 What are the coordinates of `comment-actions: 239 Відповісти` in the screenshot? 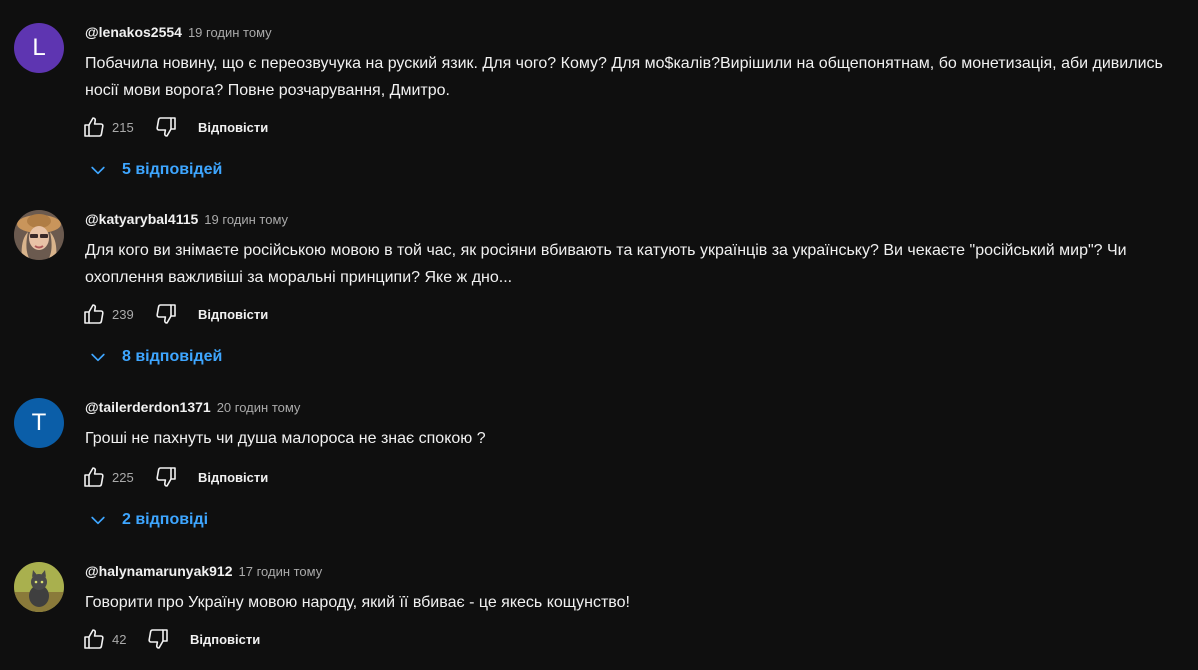 It's located at (174, 314).